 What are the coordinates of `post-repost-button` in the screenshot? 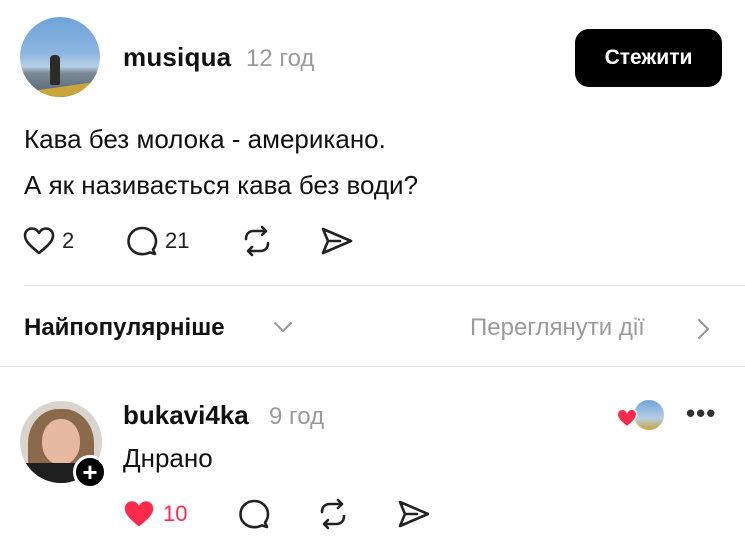 It's located at (257, 241).